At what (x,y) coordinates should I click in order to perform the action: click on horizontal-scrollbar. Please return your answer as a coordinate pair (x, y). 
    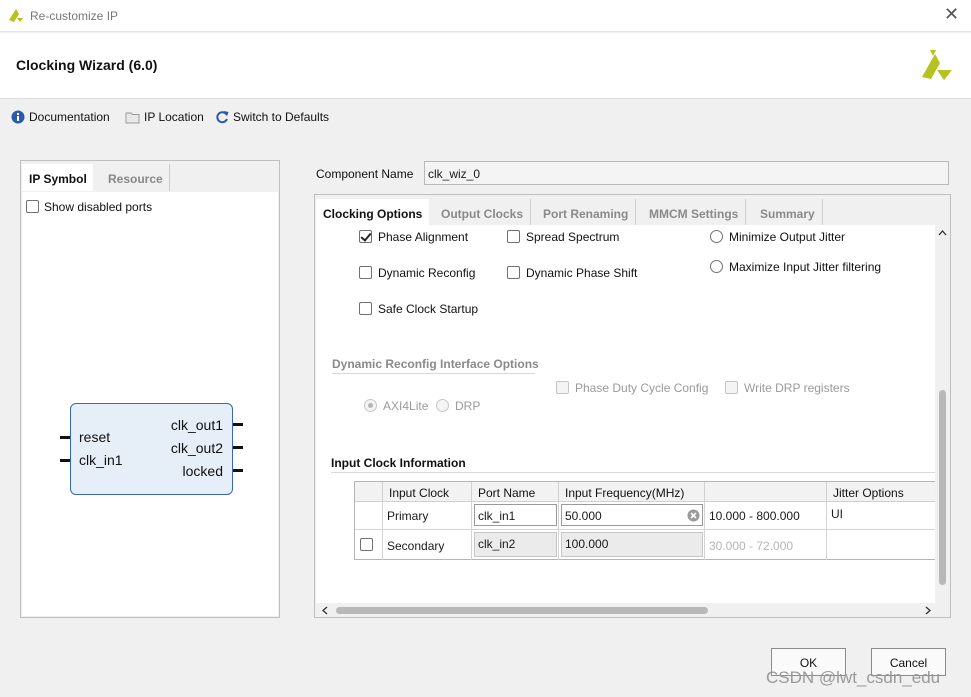
    Looking at the image, I should click on (625, 610).